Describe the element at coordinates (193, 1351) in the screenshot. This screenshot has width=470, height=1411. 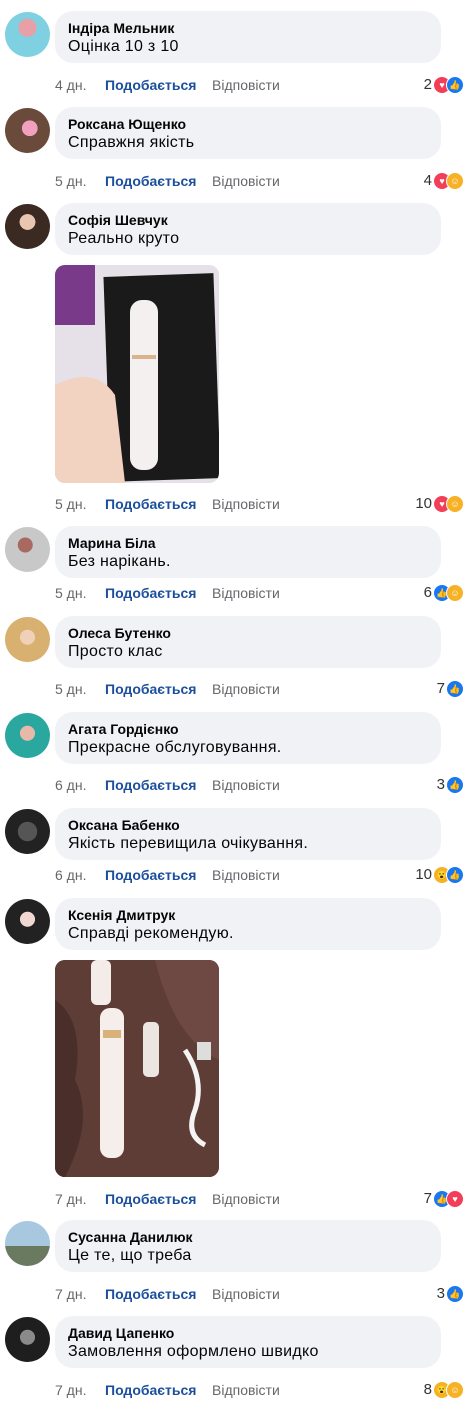
I see `comment-text: Замовлення оформлено швидко` at that location.